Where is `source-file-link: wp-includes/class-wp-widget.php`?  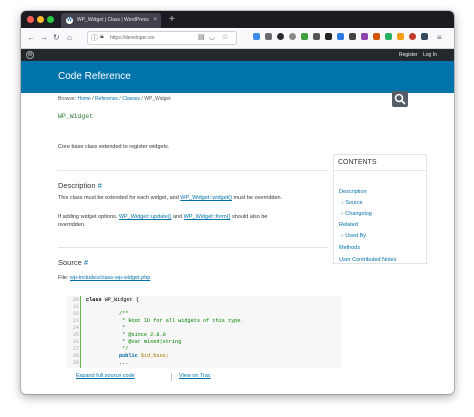
source-file-link: wp-includes/class-wp-widget.php is located at coordinates (110, 278).